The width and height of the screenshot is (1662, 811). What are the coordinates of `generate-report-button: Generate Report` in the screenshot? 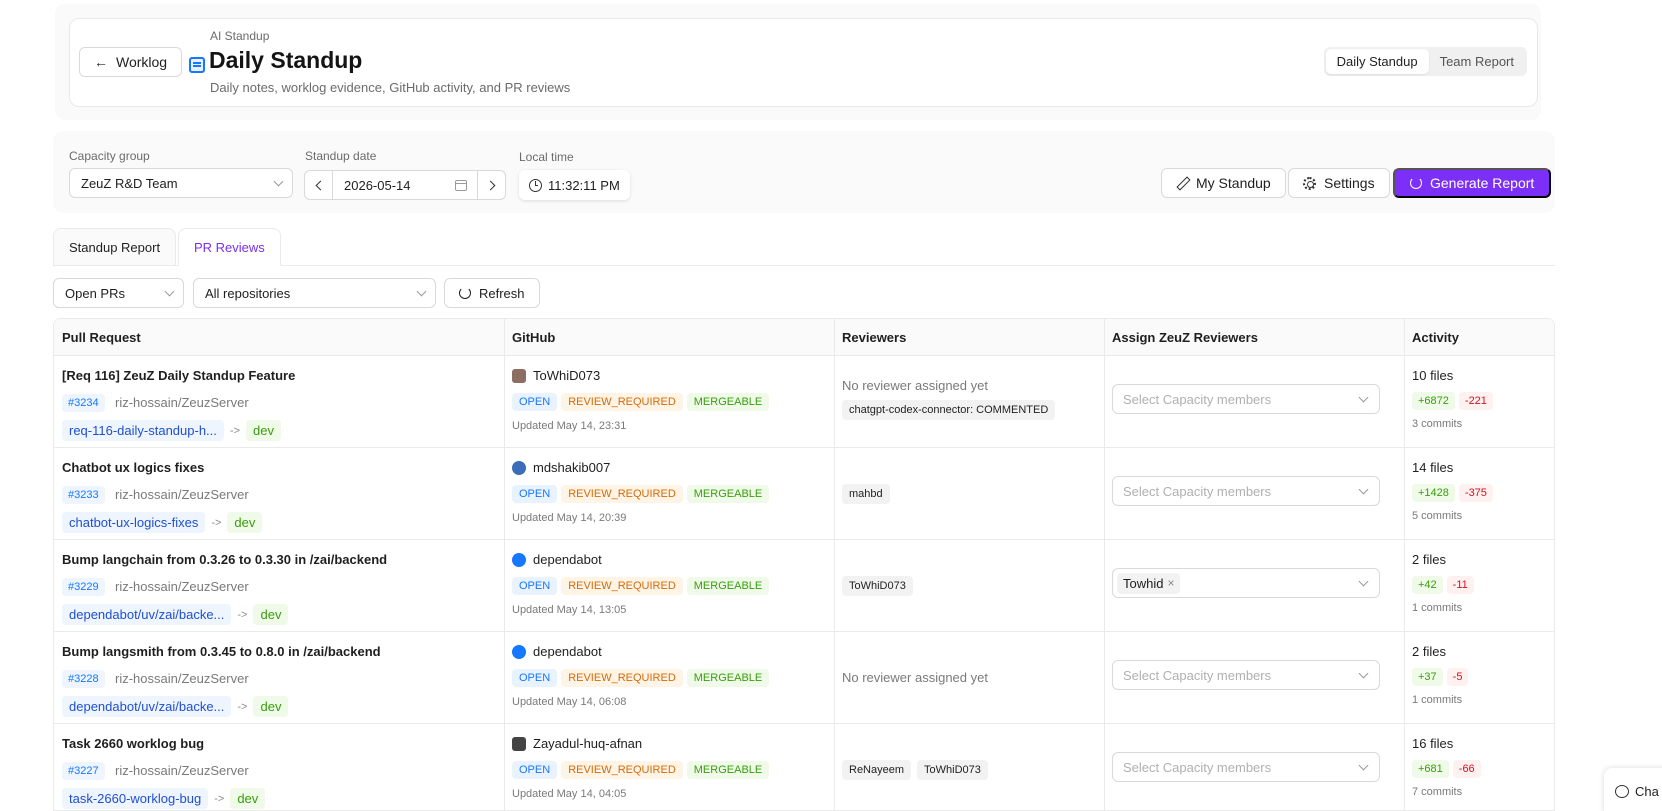 It's located at (1472, 183).